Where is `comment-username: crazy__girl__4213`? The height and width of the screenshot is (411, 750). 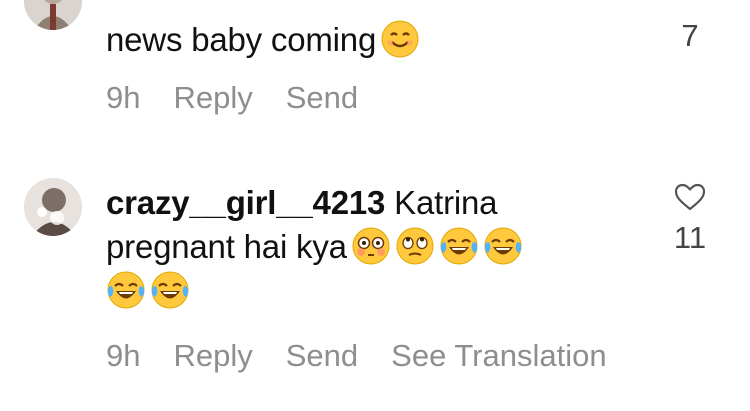 comment-username: crazy__girl__4213 is located at coordinates (245, 202).